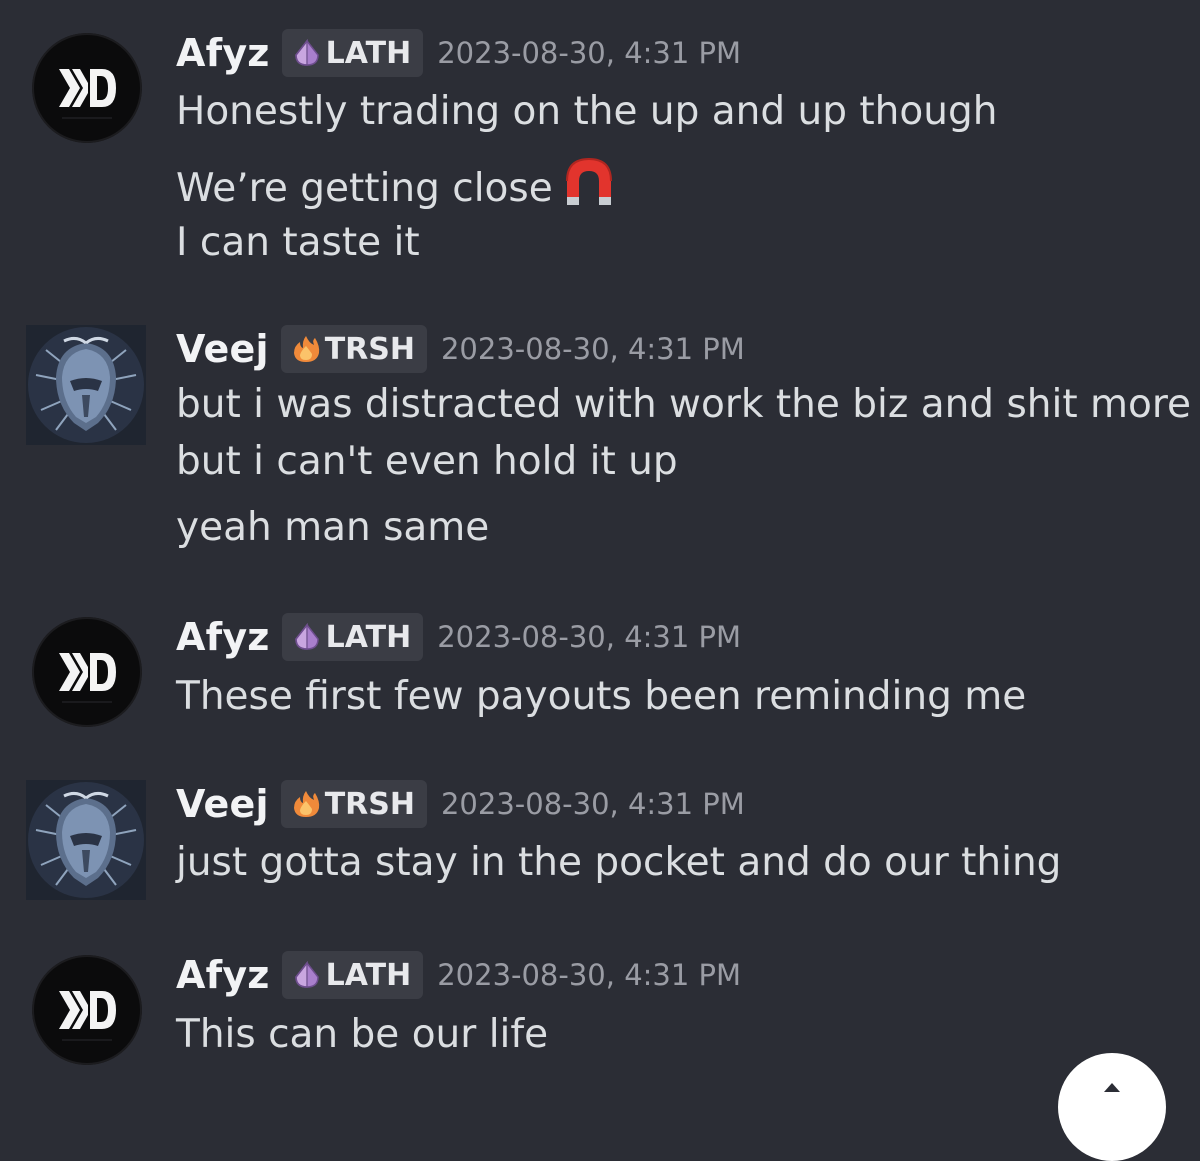 The height and width of the screenshot is (1161, 1200). Describe the element at coordinates (1112, 1107) in the screenshot. I see `scroll-up-button` at that location.